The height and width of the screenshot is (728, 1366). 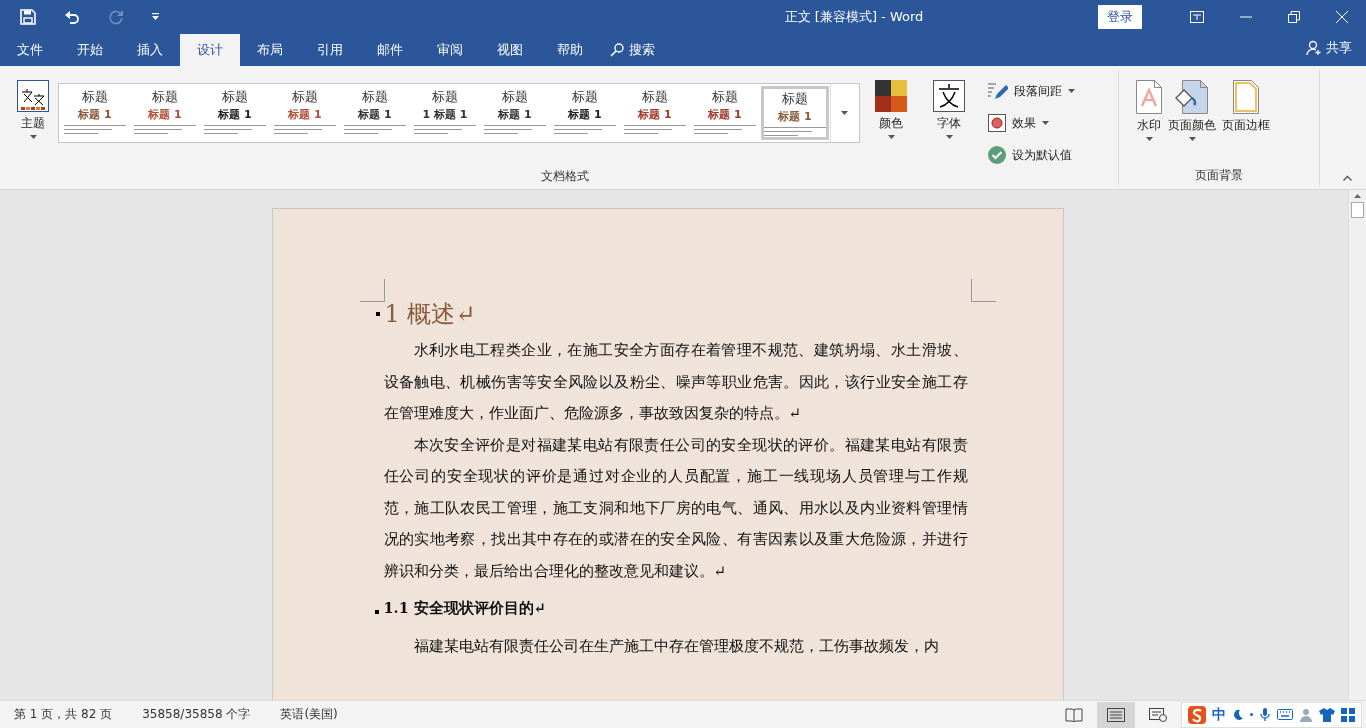 What do you see at coordinates (1347, 178) in the screenshot?
I see `collapse-ribbon-icon` at bounding box center [1347, 178].